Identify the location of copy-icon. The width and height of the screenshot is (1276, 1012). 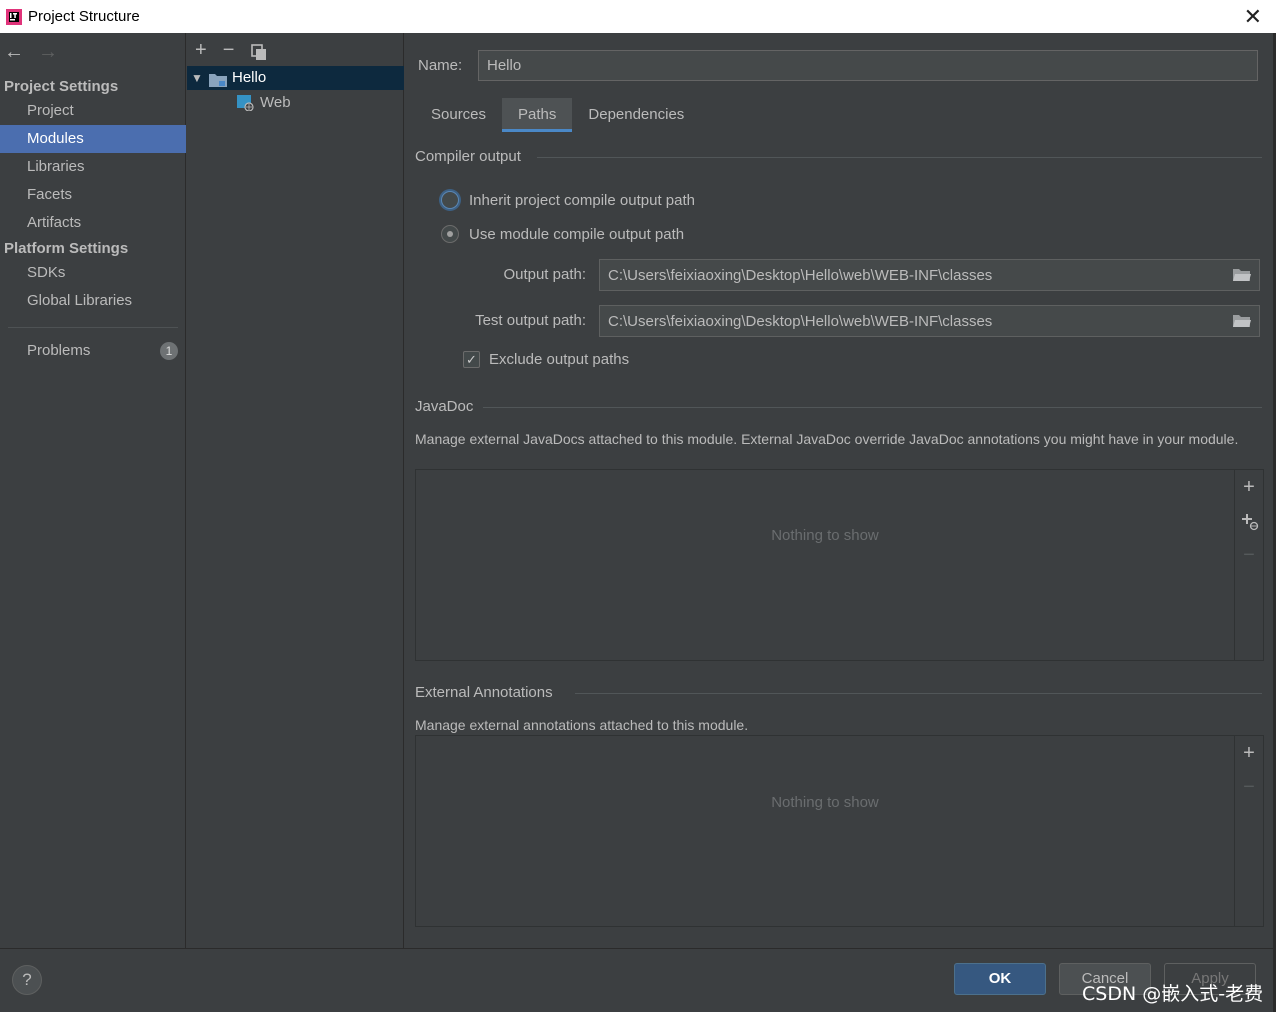
(259, 53).